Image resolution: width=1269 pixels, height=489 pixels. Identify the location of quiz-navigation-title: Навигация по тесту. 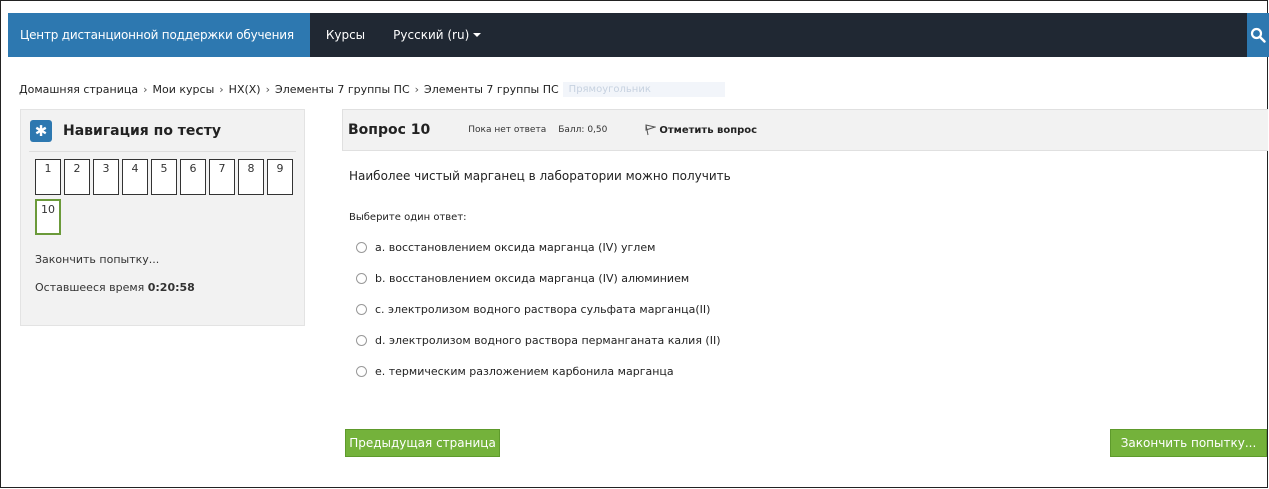
(142, 131).